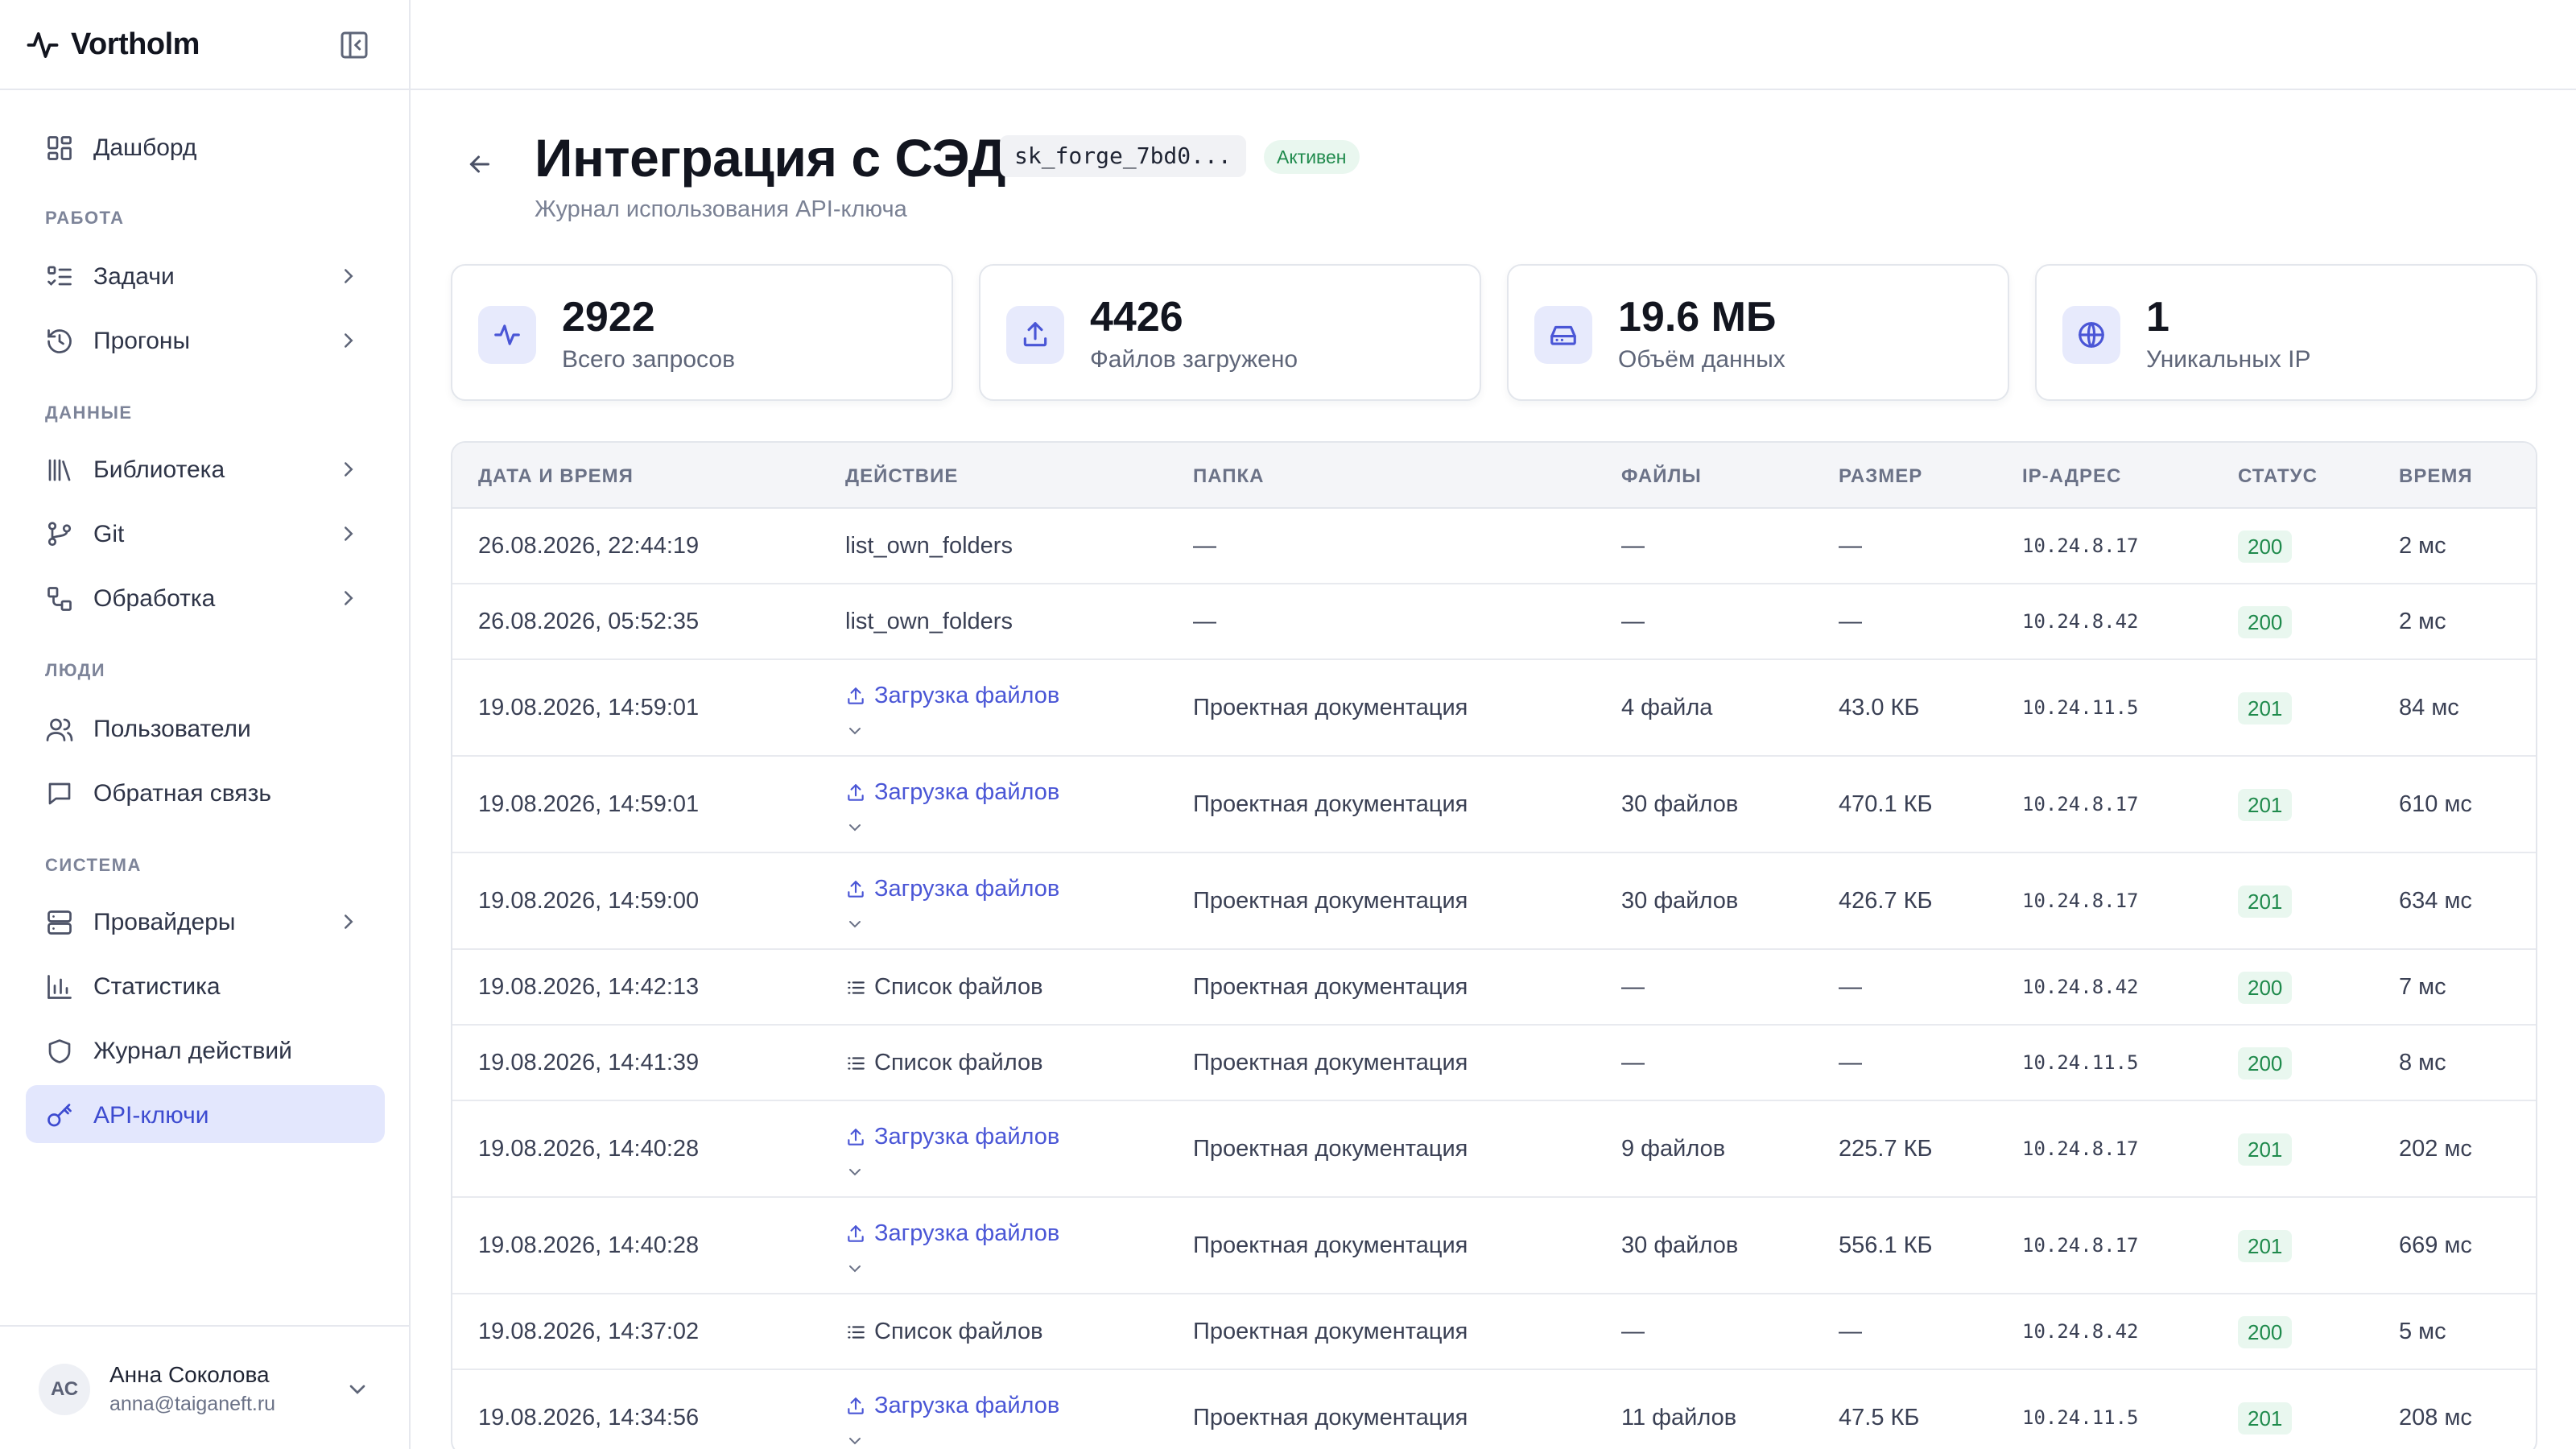 The height and width of the screenshot is (1449, 2576). Describe the element at coordinates (157, 986) in the screenshot. I see `sidebar-item-label: Статистика` at that location.